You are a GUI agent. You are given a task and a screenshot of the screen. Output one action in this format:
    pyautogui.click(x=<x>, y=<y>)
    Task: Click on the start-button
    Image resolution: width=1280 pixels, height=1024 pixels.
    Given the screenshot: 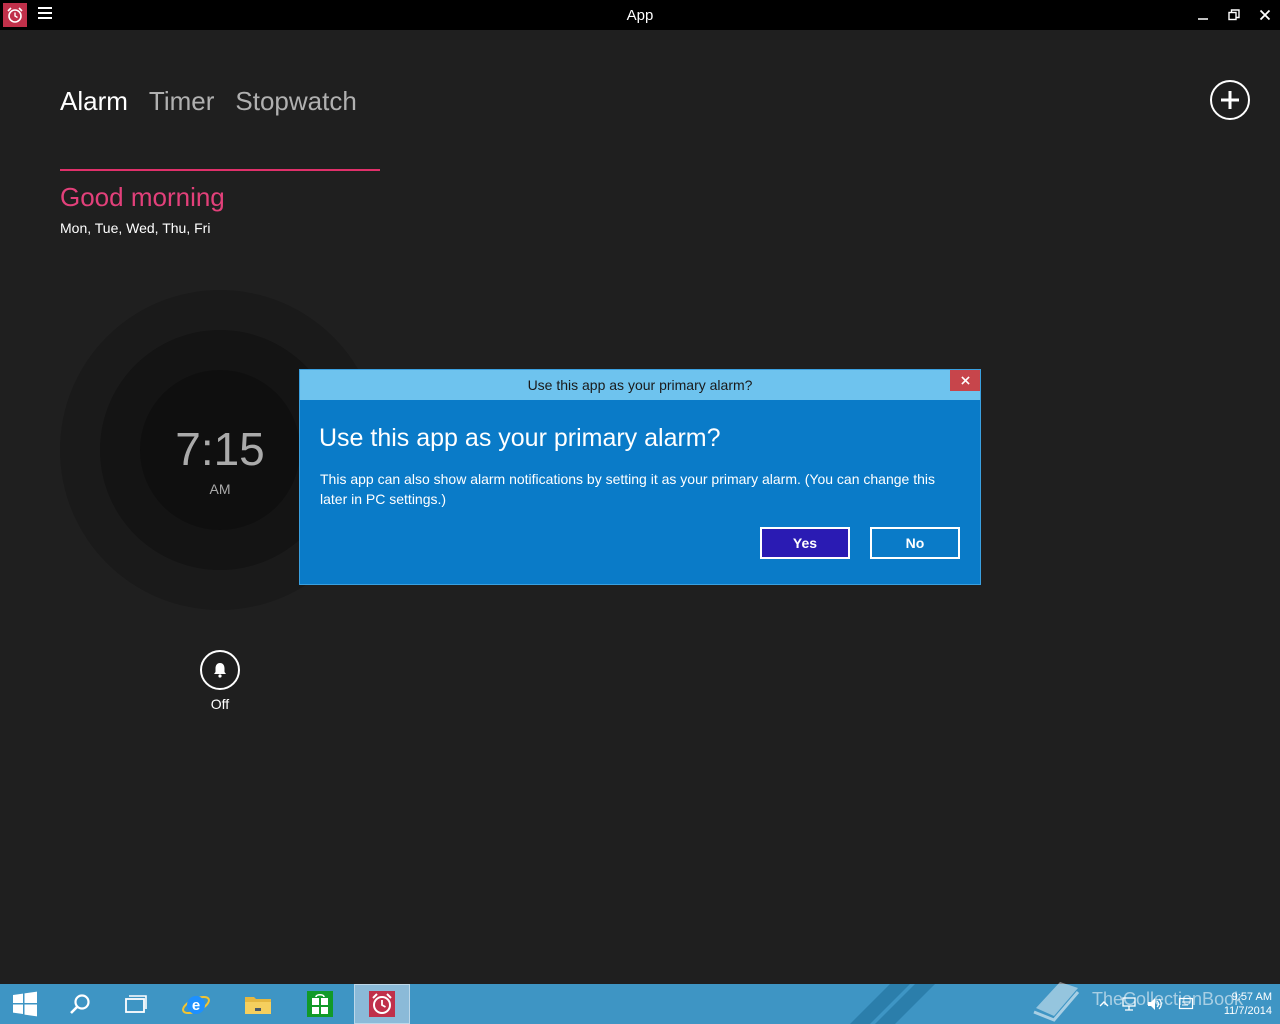 What is the action you would take?
    pyautogui.click(x=25, y=1004)
    